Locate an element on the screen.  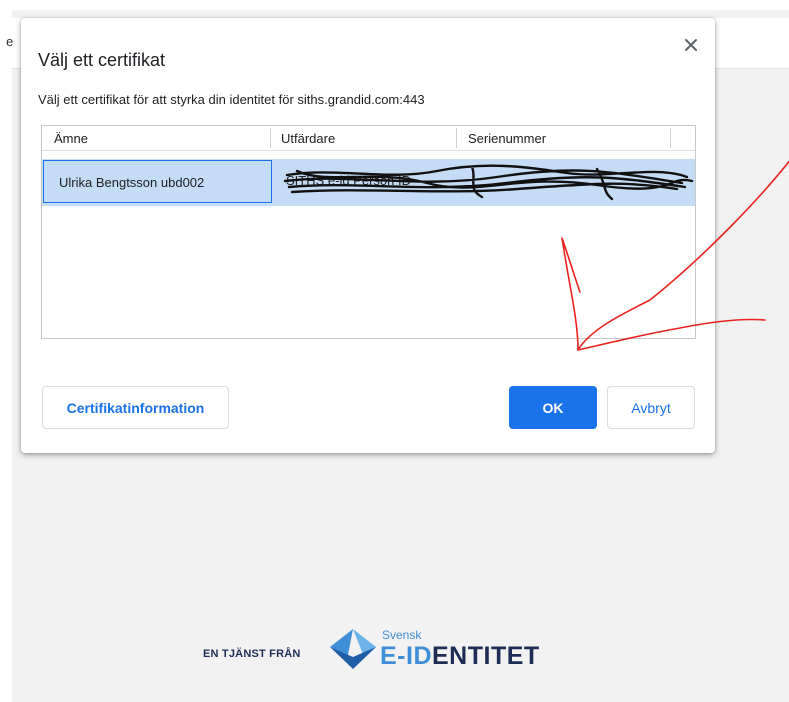
logo-wordmark-accent: E-ID is located at coordinates (406, 656).